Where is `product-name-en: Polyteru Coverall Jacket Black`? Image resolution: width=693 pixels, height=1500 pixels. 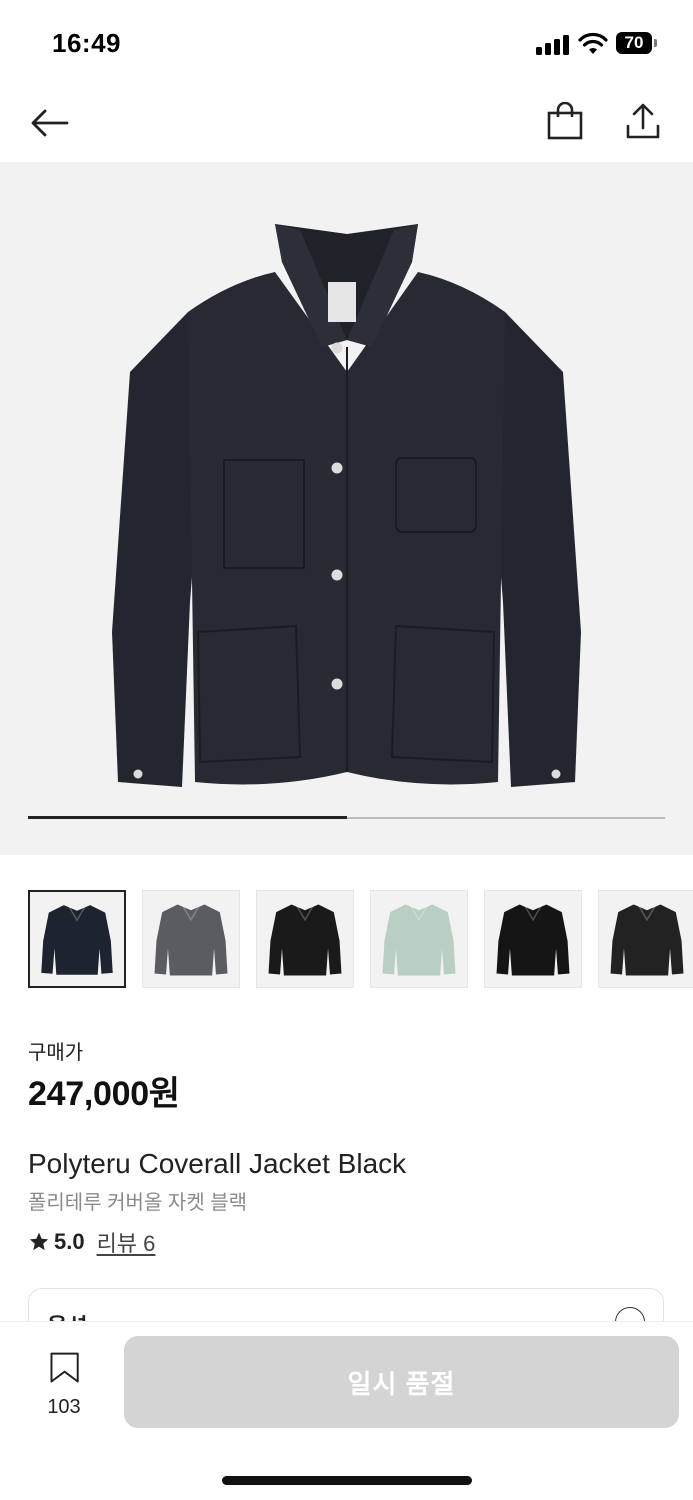 product-name-en: Polyteru Coverall Jacket Black is located at coordinates (217, 1163).